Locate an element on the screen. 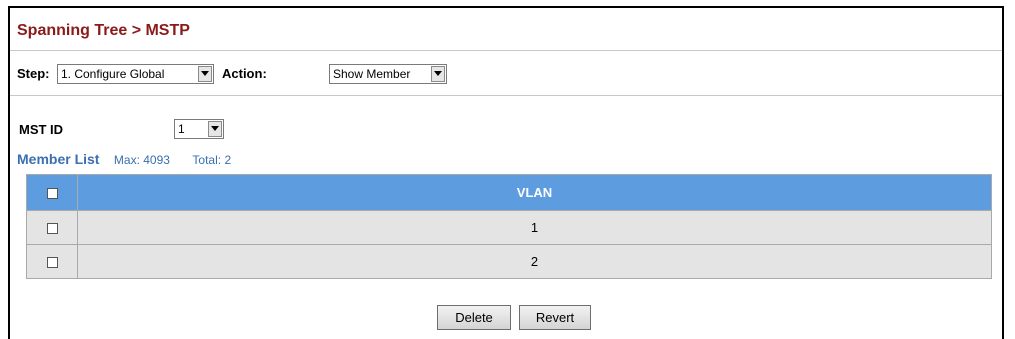  title-bar: Spanning Tree > MSTP is located at coordinates (506, 29).